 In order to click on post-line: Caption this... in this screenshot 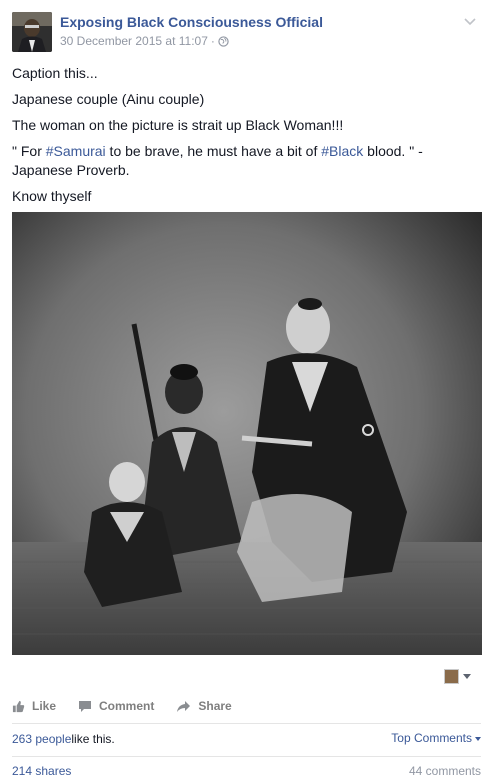, I will do `click(55, 73)`.